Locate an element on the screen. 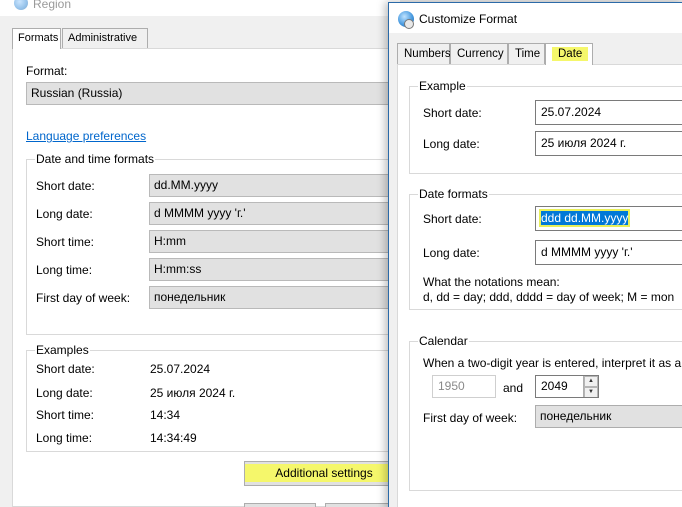 The height and width of the screenshot is (507, 682). additional-settings-label: Additional settings is located at coordinates (324, 473).